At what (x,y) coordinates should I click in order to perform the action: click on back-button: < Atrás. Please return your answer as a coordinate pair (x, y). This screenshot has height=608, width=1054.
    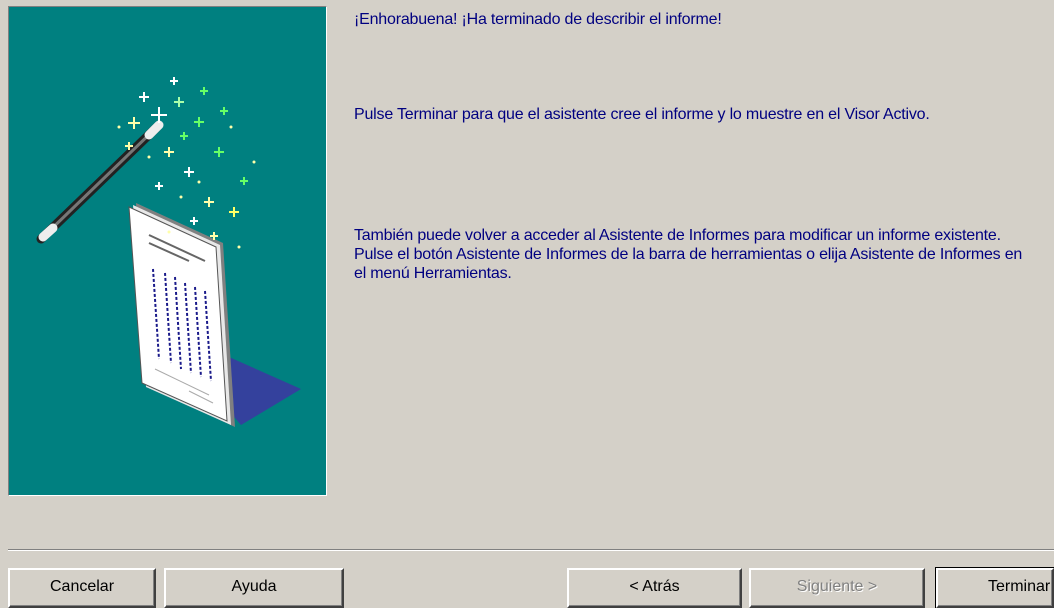
    Looking at the image, I should click on (654, 588).